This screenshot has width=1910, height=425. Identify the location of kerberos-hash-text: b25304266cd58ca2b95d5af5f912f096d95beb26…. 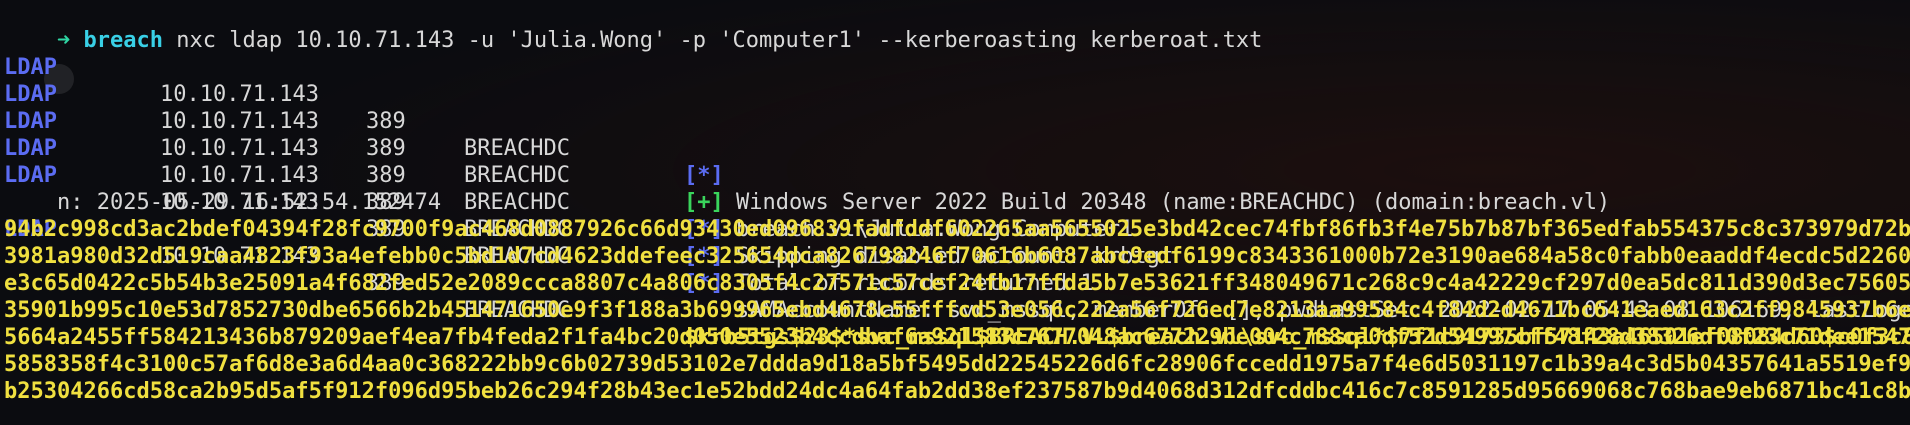
(957, 391).